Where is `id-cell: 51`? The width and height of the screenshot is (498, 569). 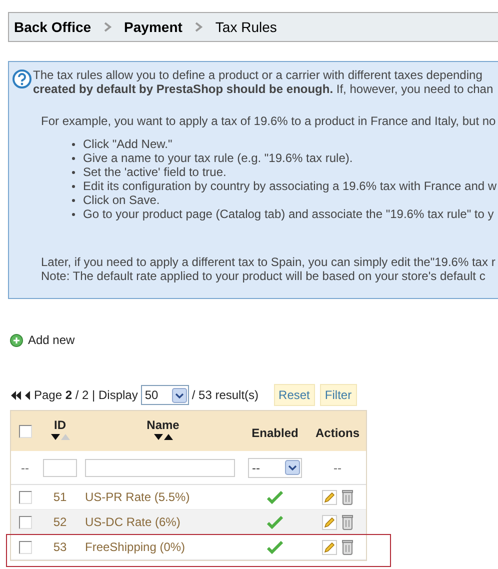
id-cell: 51 is located at coordinates (60, 497).